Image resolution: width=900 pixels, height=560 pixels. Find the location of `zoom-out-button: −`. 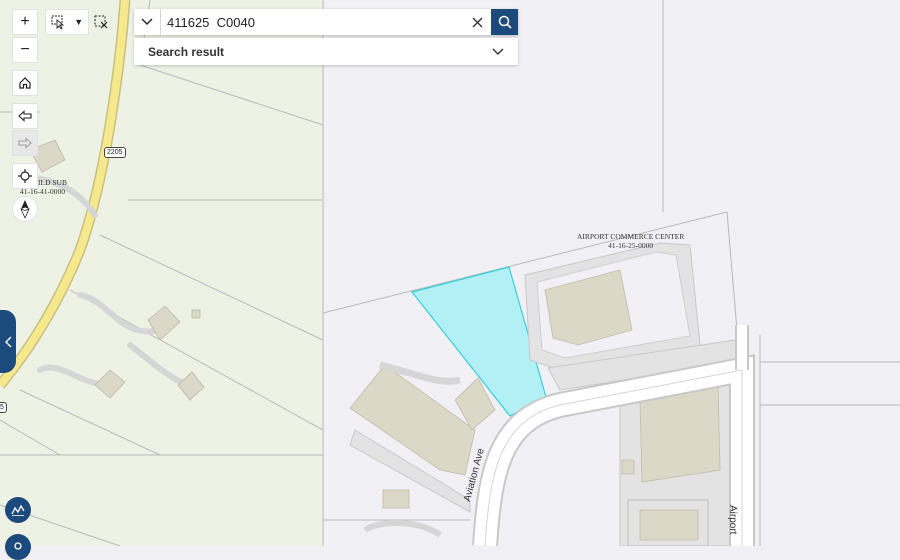

zoom-out-button: − is located at coordinates (25, 50).